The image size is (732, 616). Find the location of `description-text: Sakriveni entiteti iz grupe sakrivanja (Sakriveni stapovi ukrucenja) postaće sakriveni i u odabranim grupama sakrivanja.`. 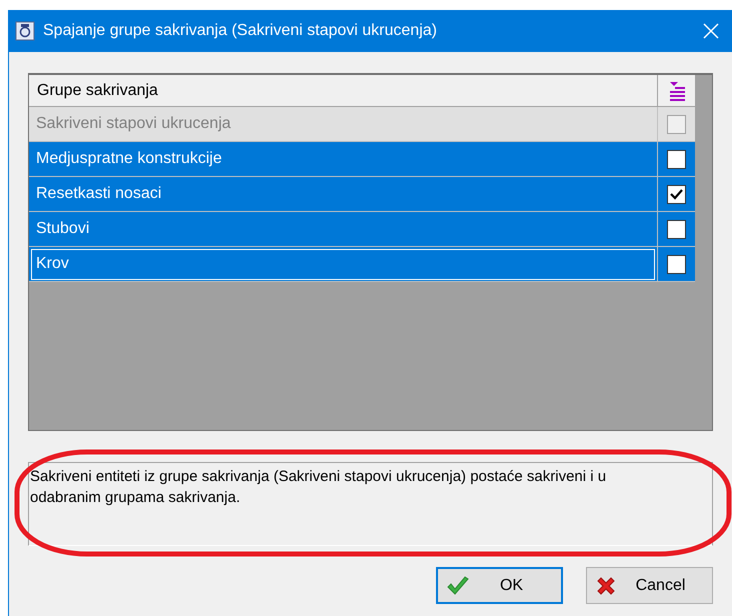

description-text: Sakriveni entiteti iz grupe sakrivanja (Sakriveni stapovi ukrucenja) postaće sakriveni i u odabranim grupama sakrivanja. is located at coordinates (319, 487).